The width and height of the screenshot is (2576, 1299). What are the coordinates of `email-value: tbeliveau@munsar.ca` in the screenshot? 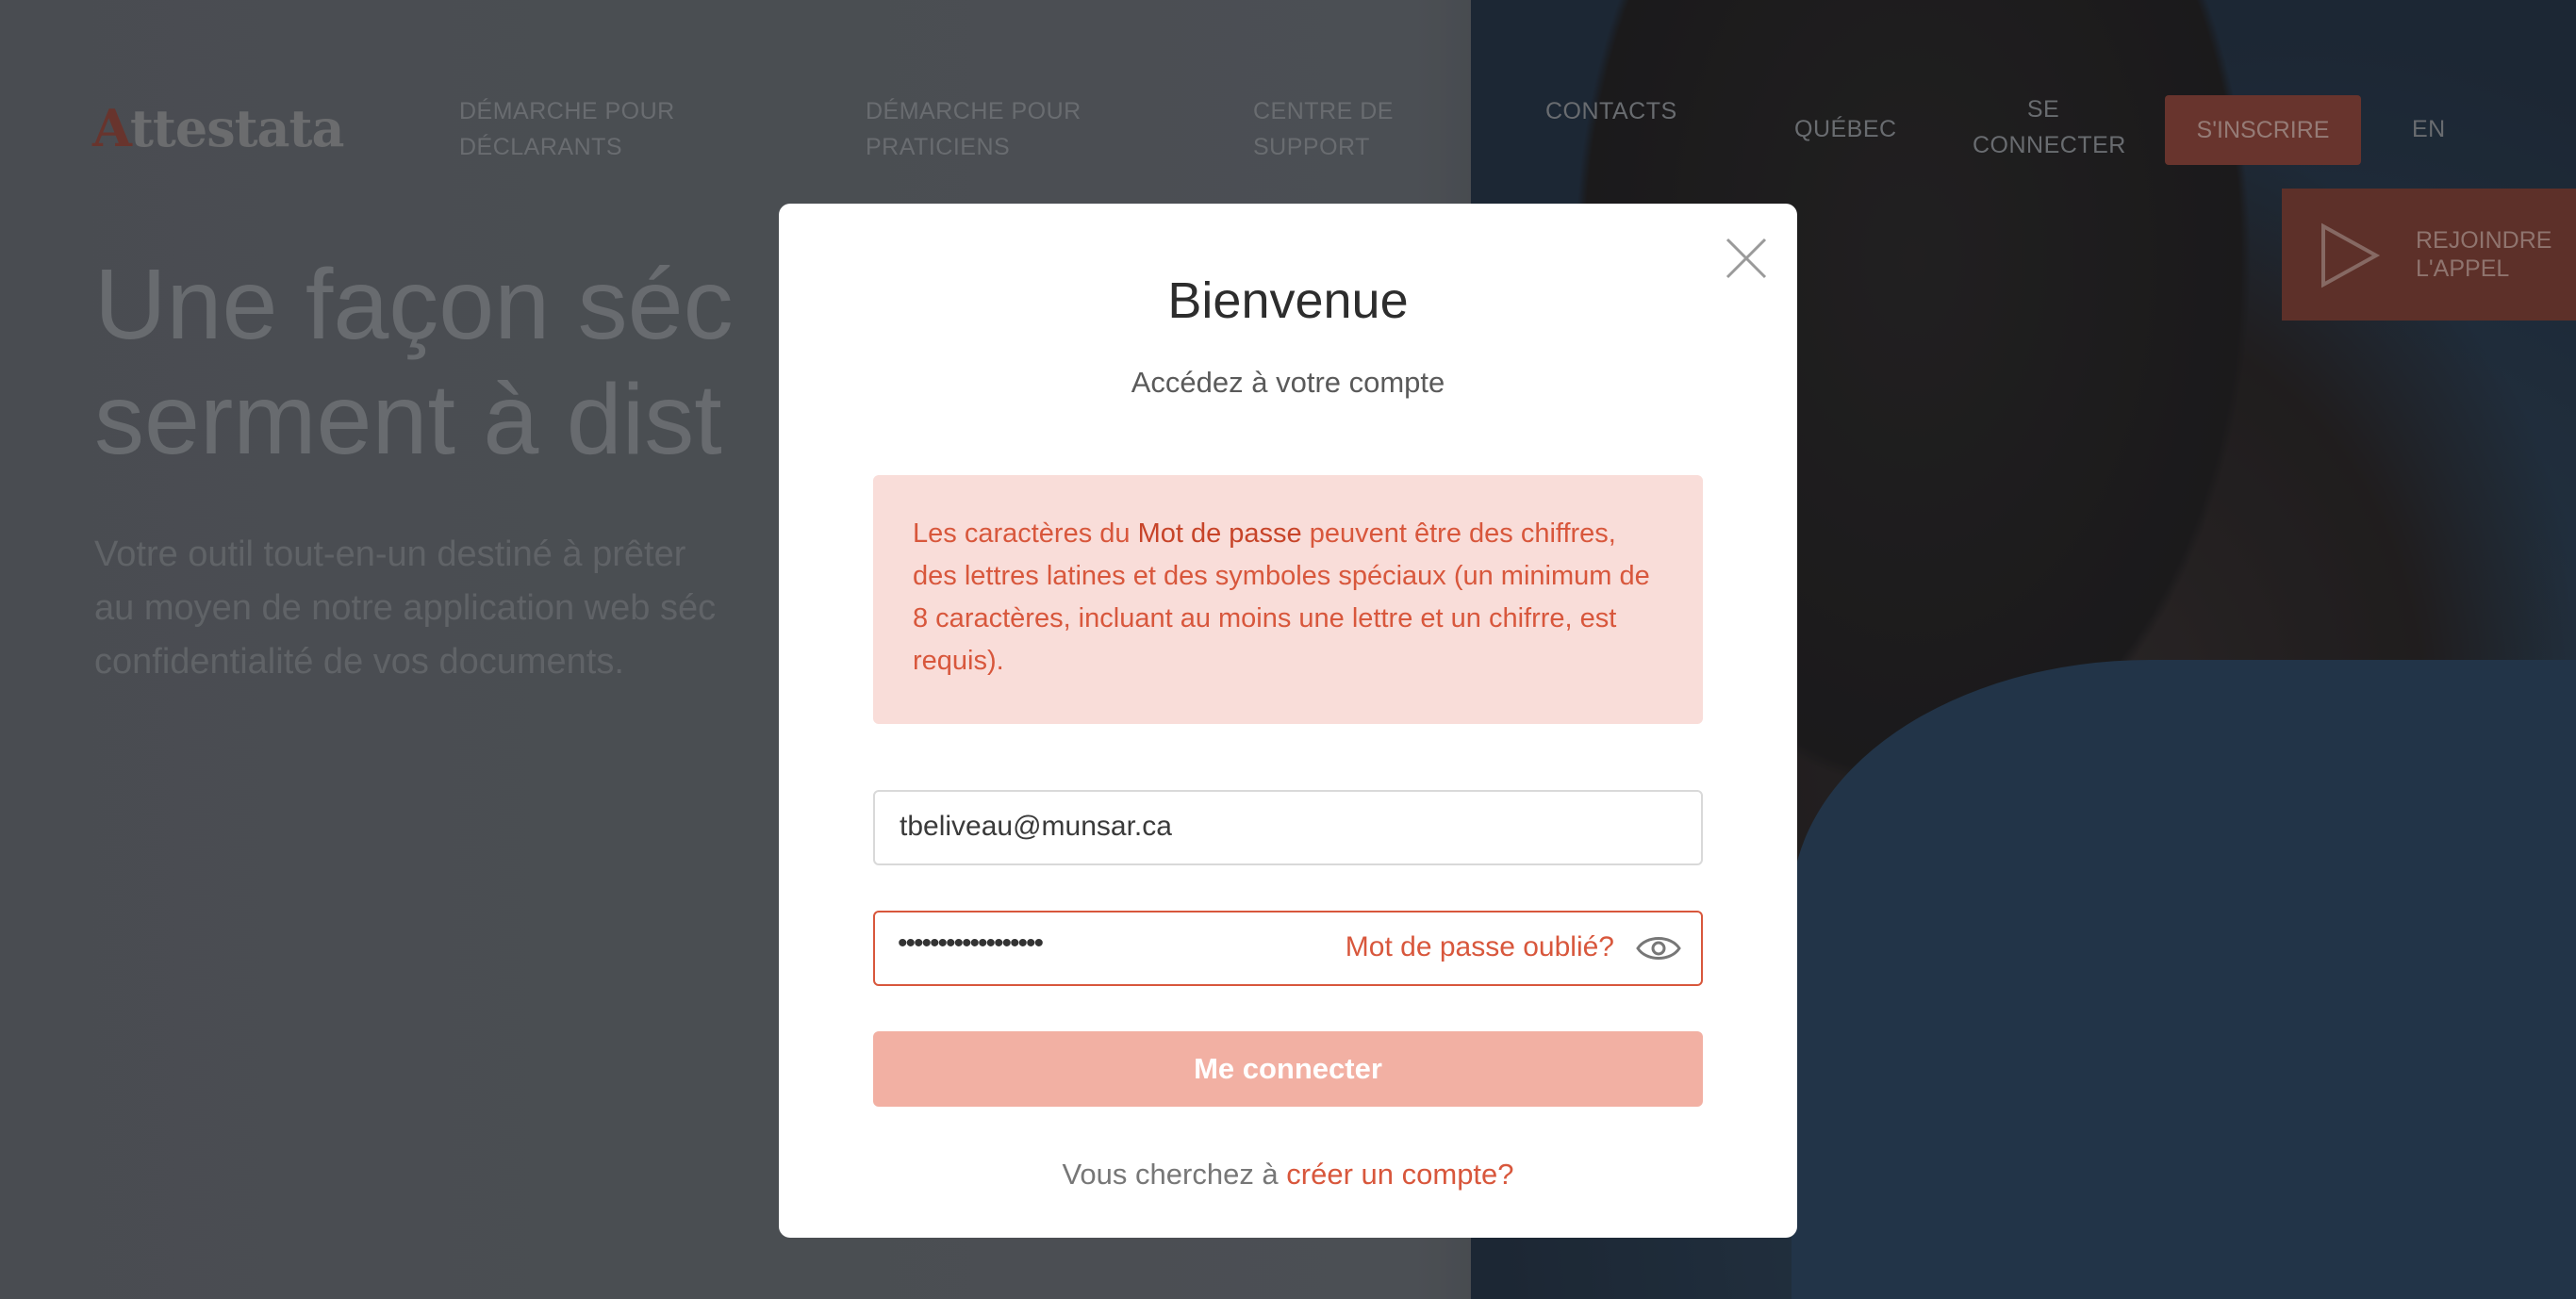 It's located at (1036, 826).